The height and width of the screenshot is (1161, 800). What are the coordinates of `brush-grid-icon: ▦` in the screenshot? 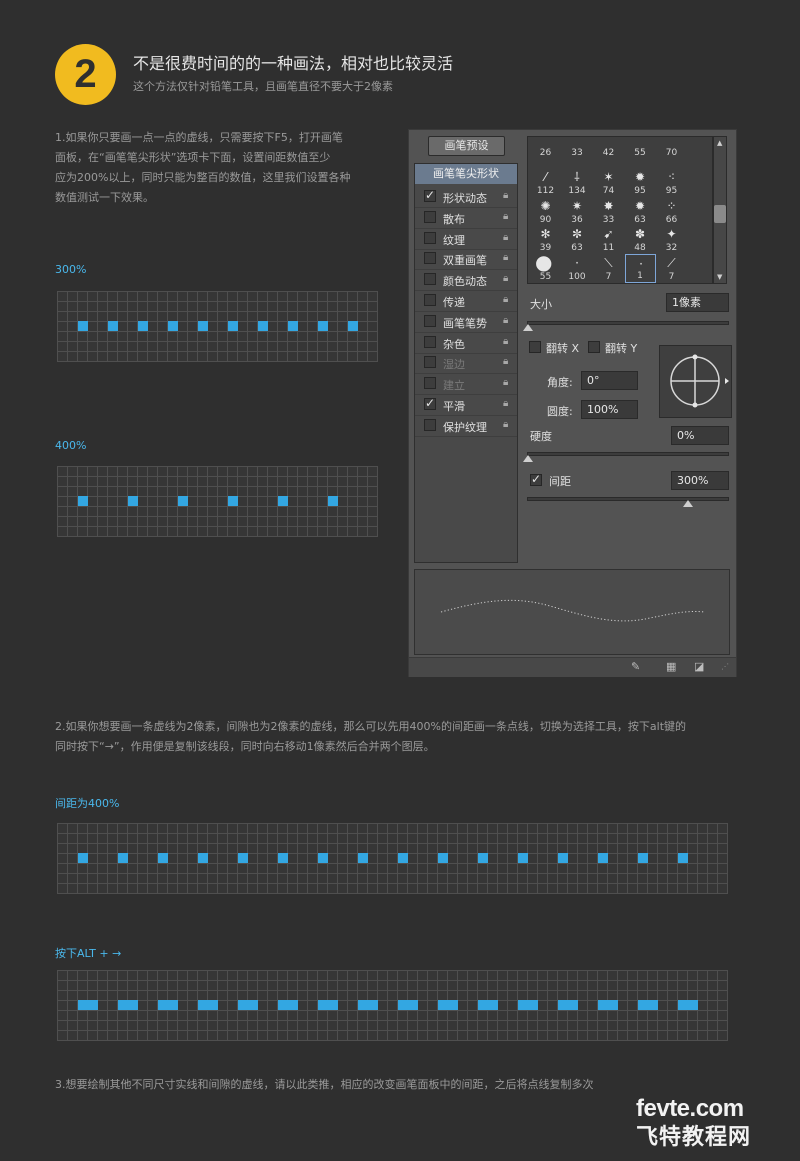 It's located at (671, 666).